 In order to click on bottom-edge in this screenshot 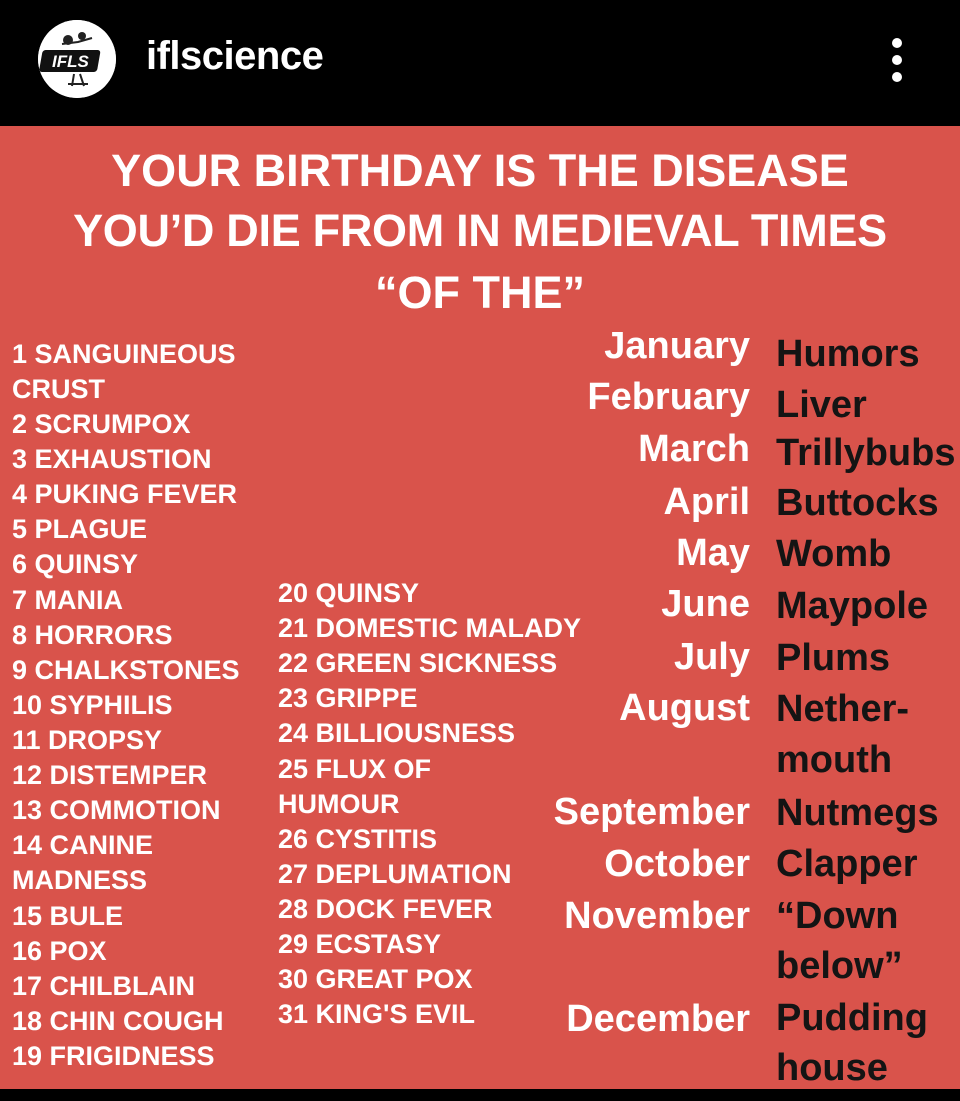, I will do `click(480, 1095)`.